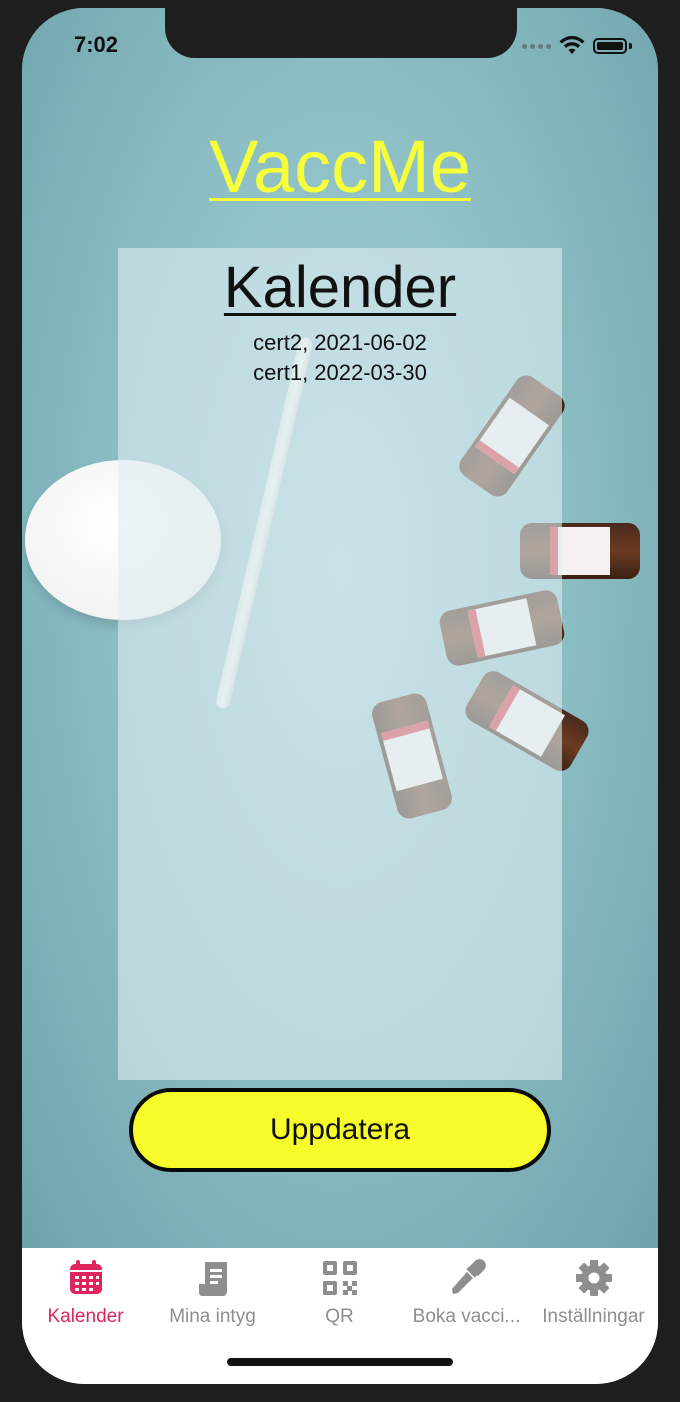  What do you see at coordinates (339, 1316) in the screenshot?
I see `tab-label: QR` at bounding box center [339, 1316].